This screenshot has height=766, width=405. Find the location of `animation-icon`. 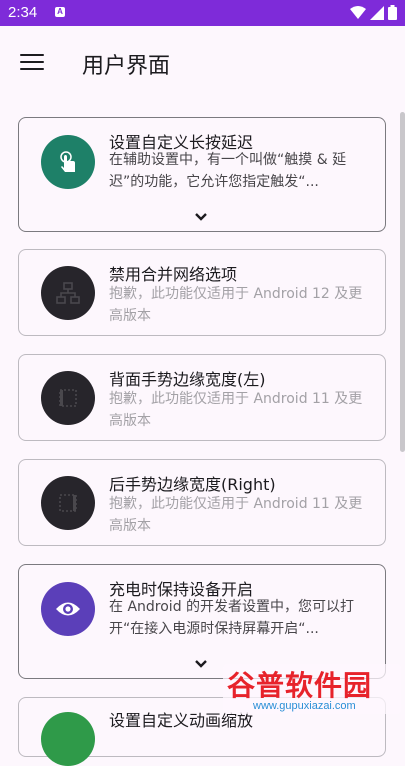

animation-icon is located at coordinates (68, 739).